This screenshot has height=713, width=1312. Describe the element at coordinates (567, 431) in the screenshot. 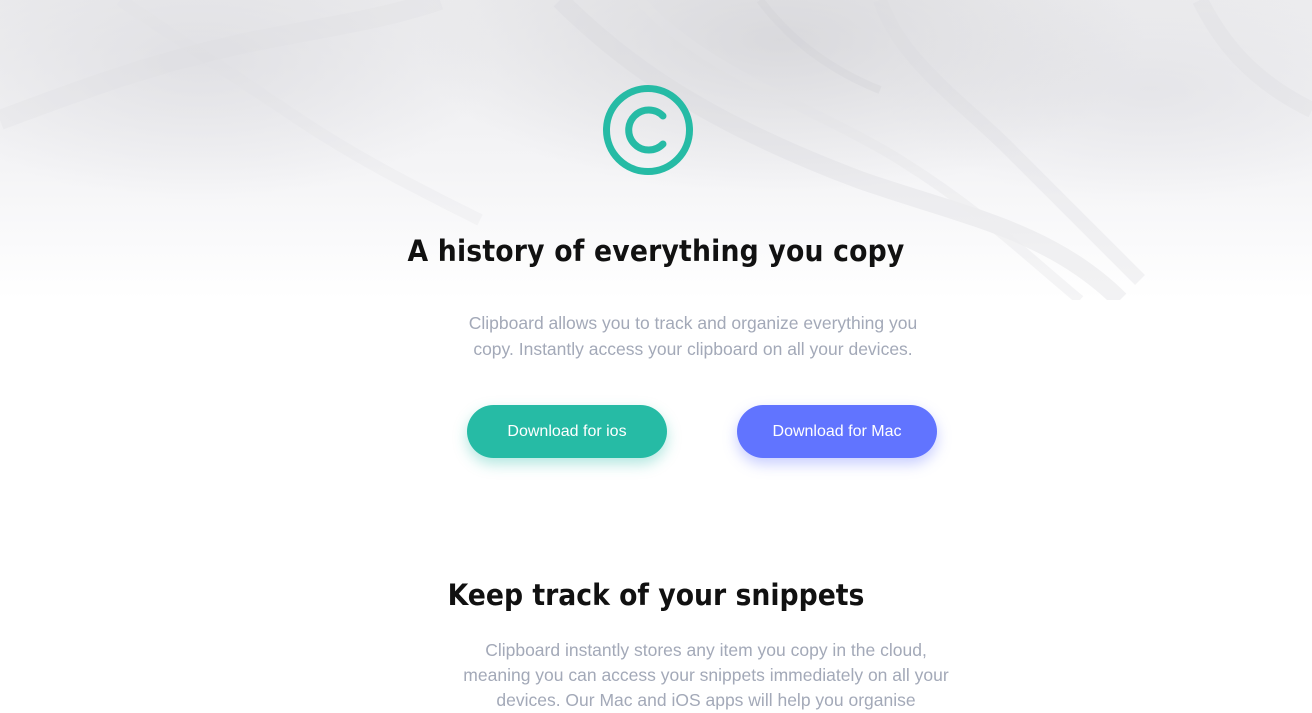

I see `download-ios-button: Download for ios` at that location.